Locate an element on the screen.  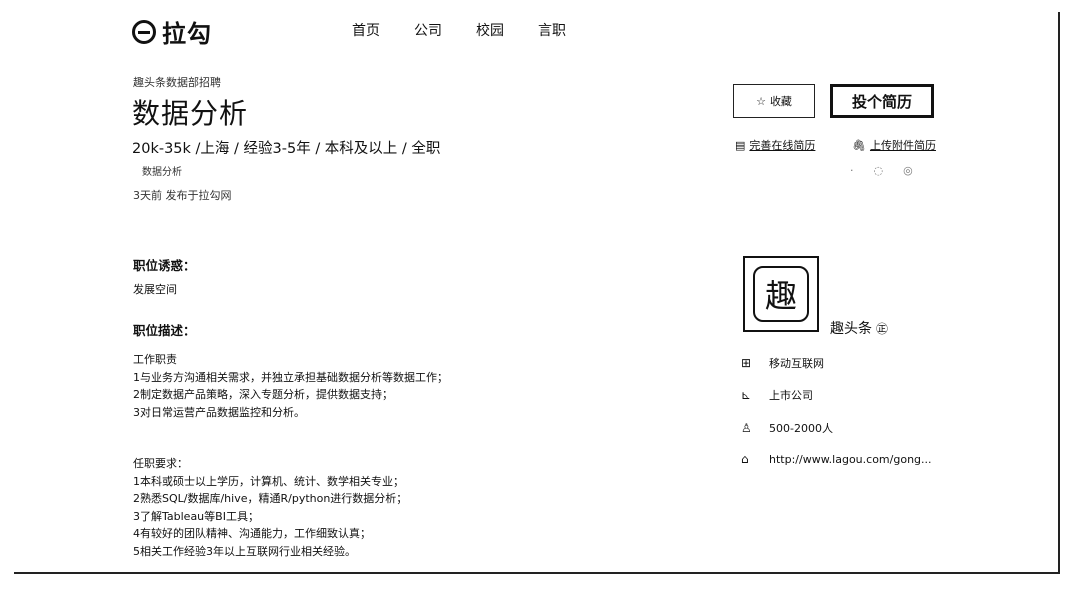
attach-resume-label: 上传附件简历 is located at coordinates (902, 145).